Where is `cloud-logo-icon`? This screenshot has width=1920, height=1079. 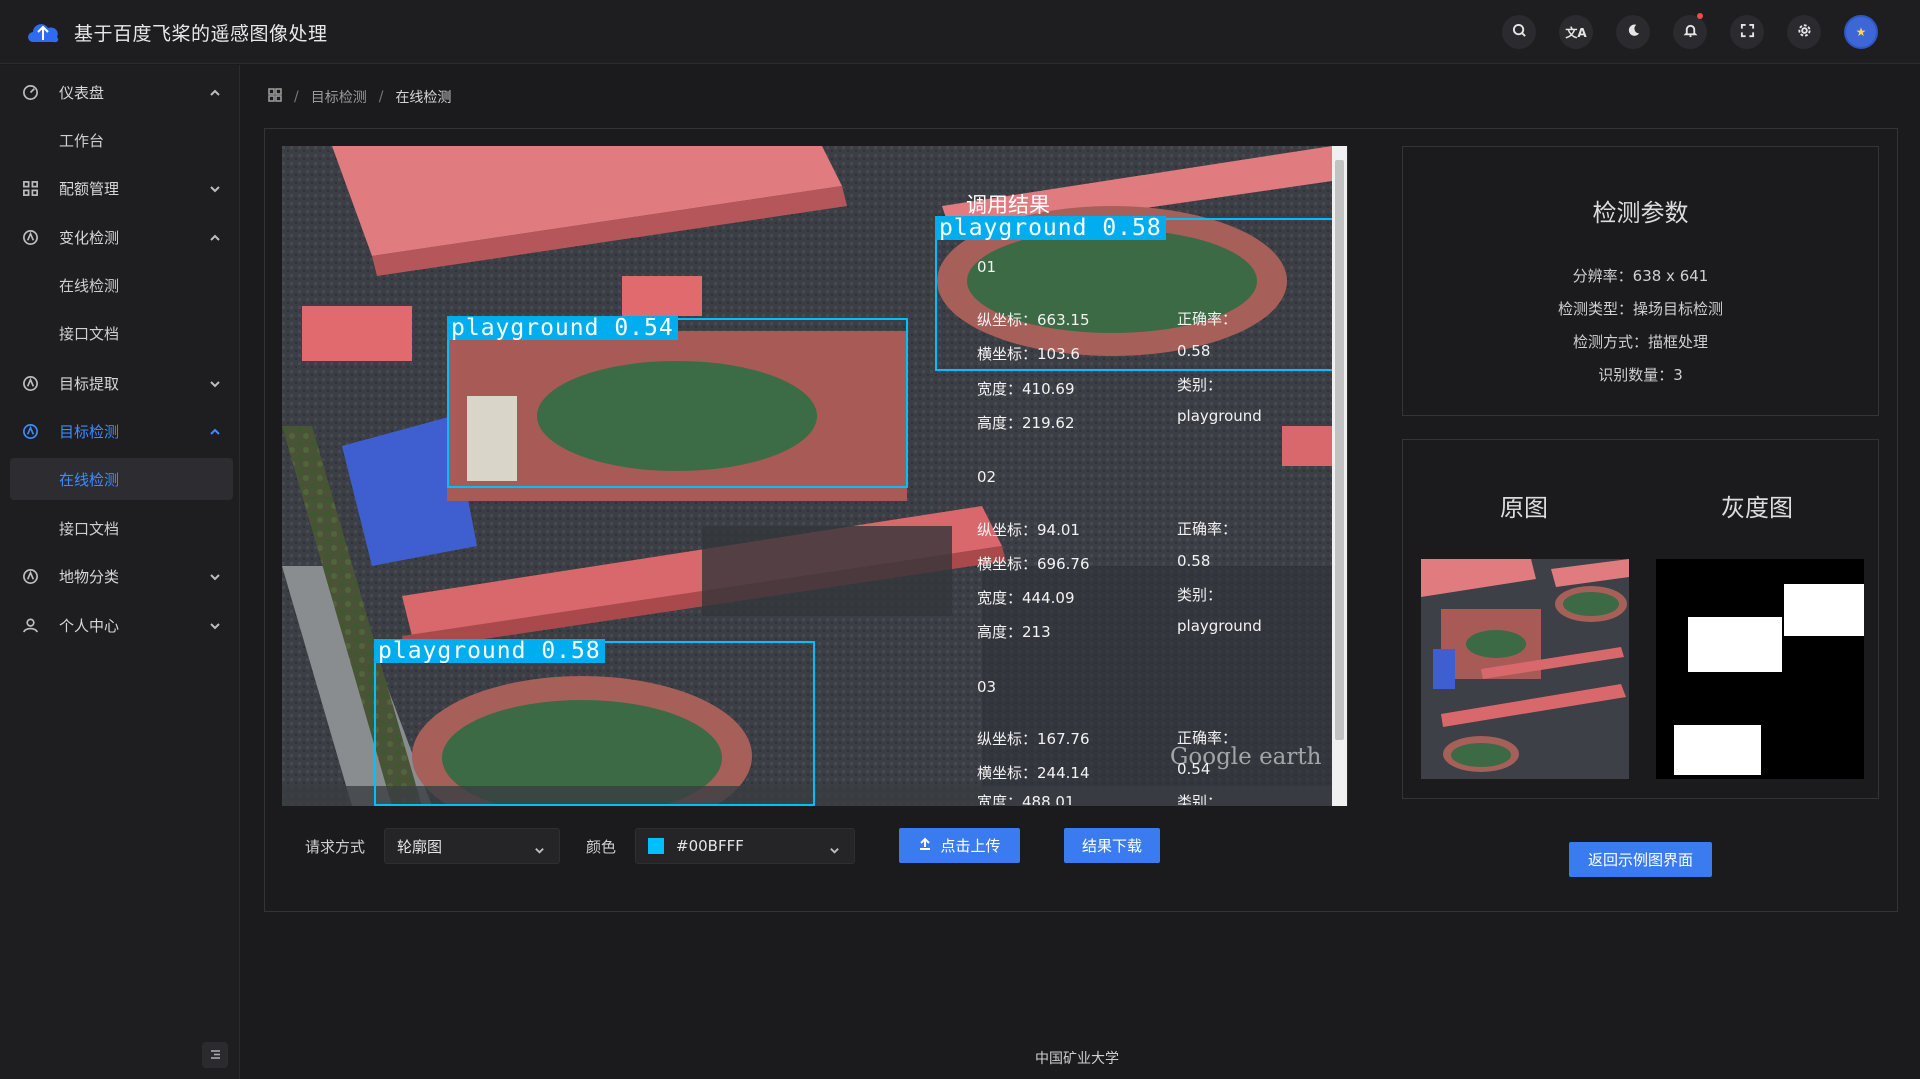 cloud-logo-icon is located at coordinates (43, 32).